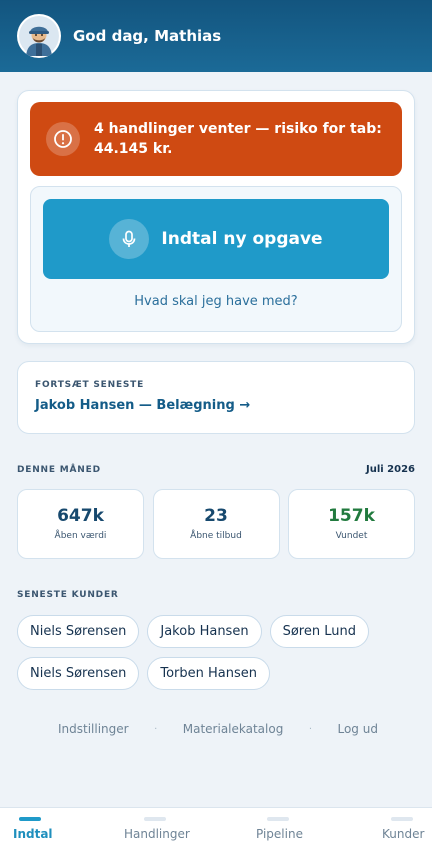 Image resolution: width=432 pixels, height=851 pixels. Describe the element at coordinates (242, 239) in the screenshot. I see `record-task-label: Indtal ny opgave` at that location.